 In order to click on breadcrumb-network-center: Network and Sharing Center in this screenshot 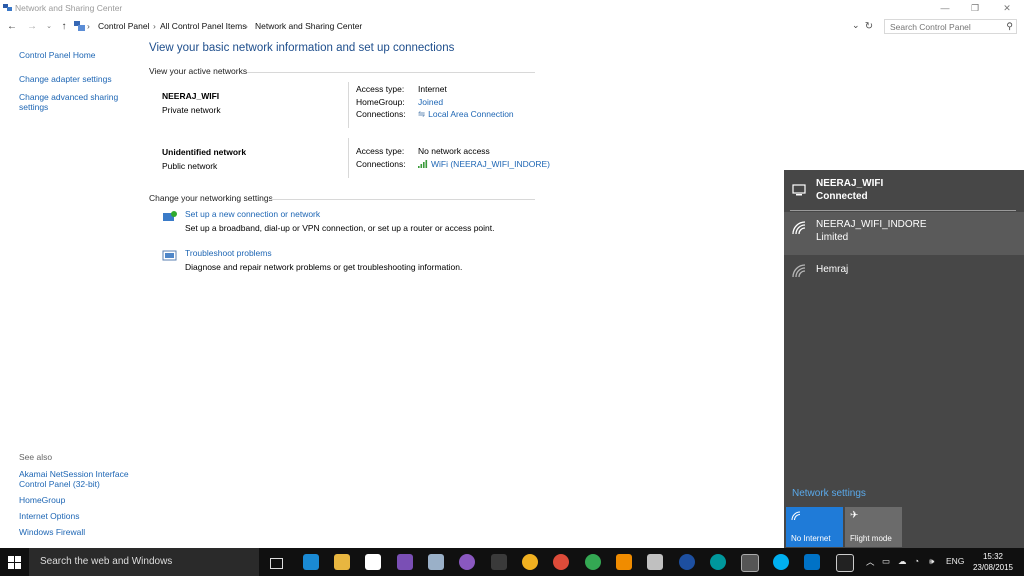, I will do `click(308, 26)`.